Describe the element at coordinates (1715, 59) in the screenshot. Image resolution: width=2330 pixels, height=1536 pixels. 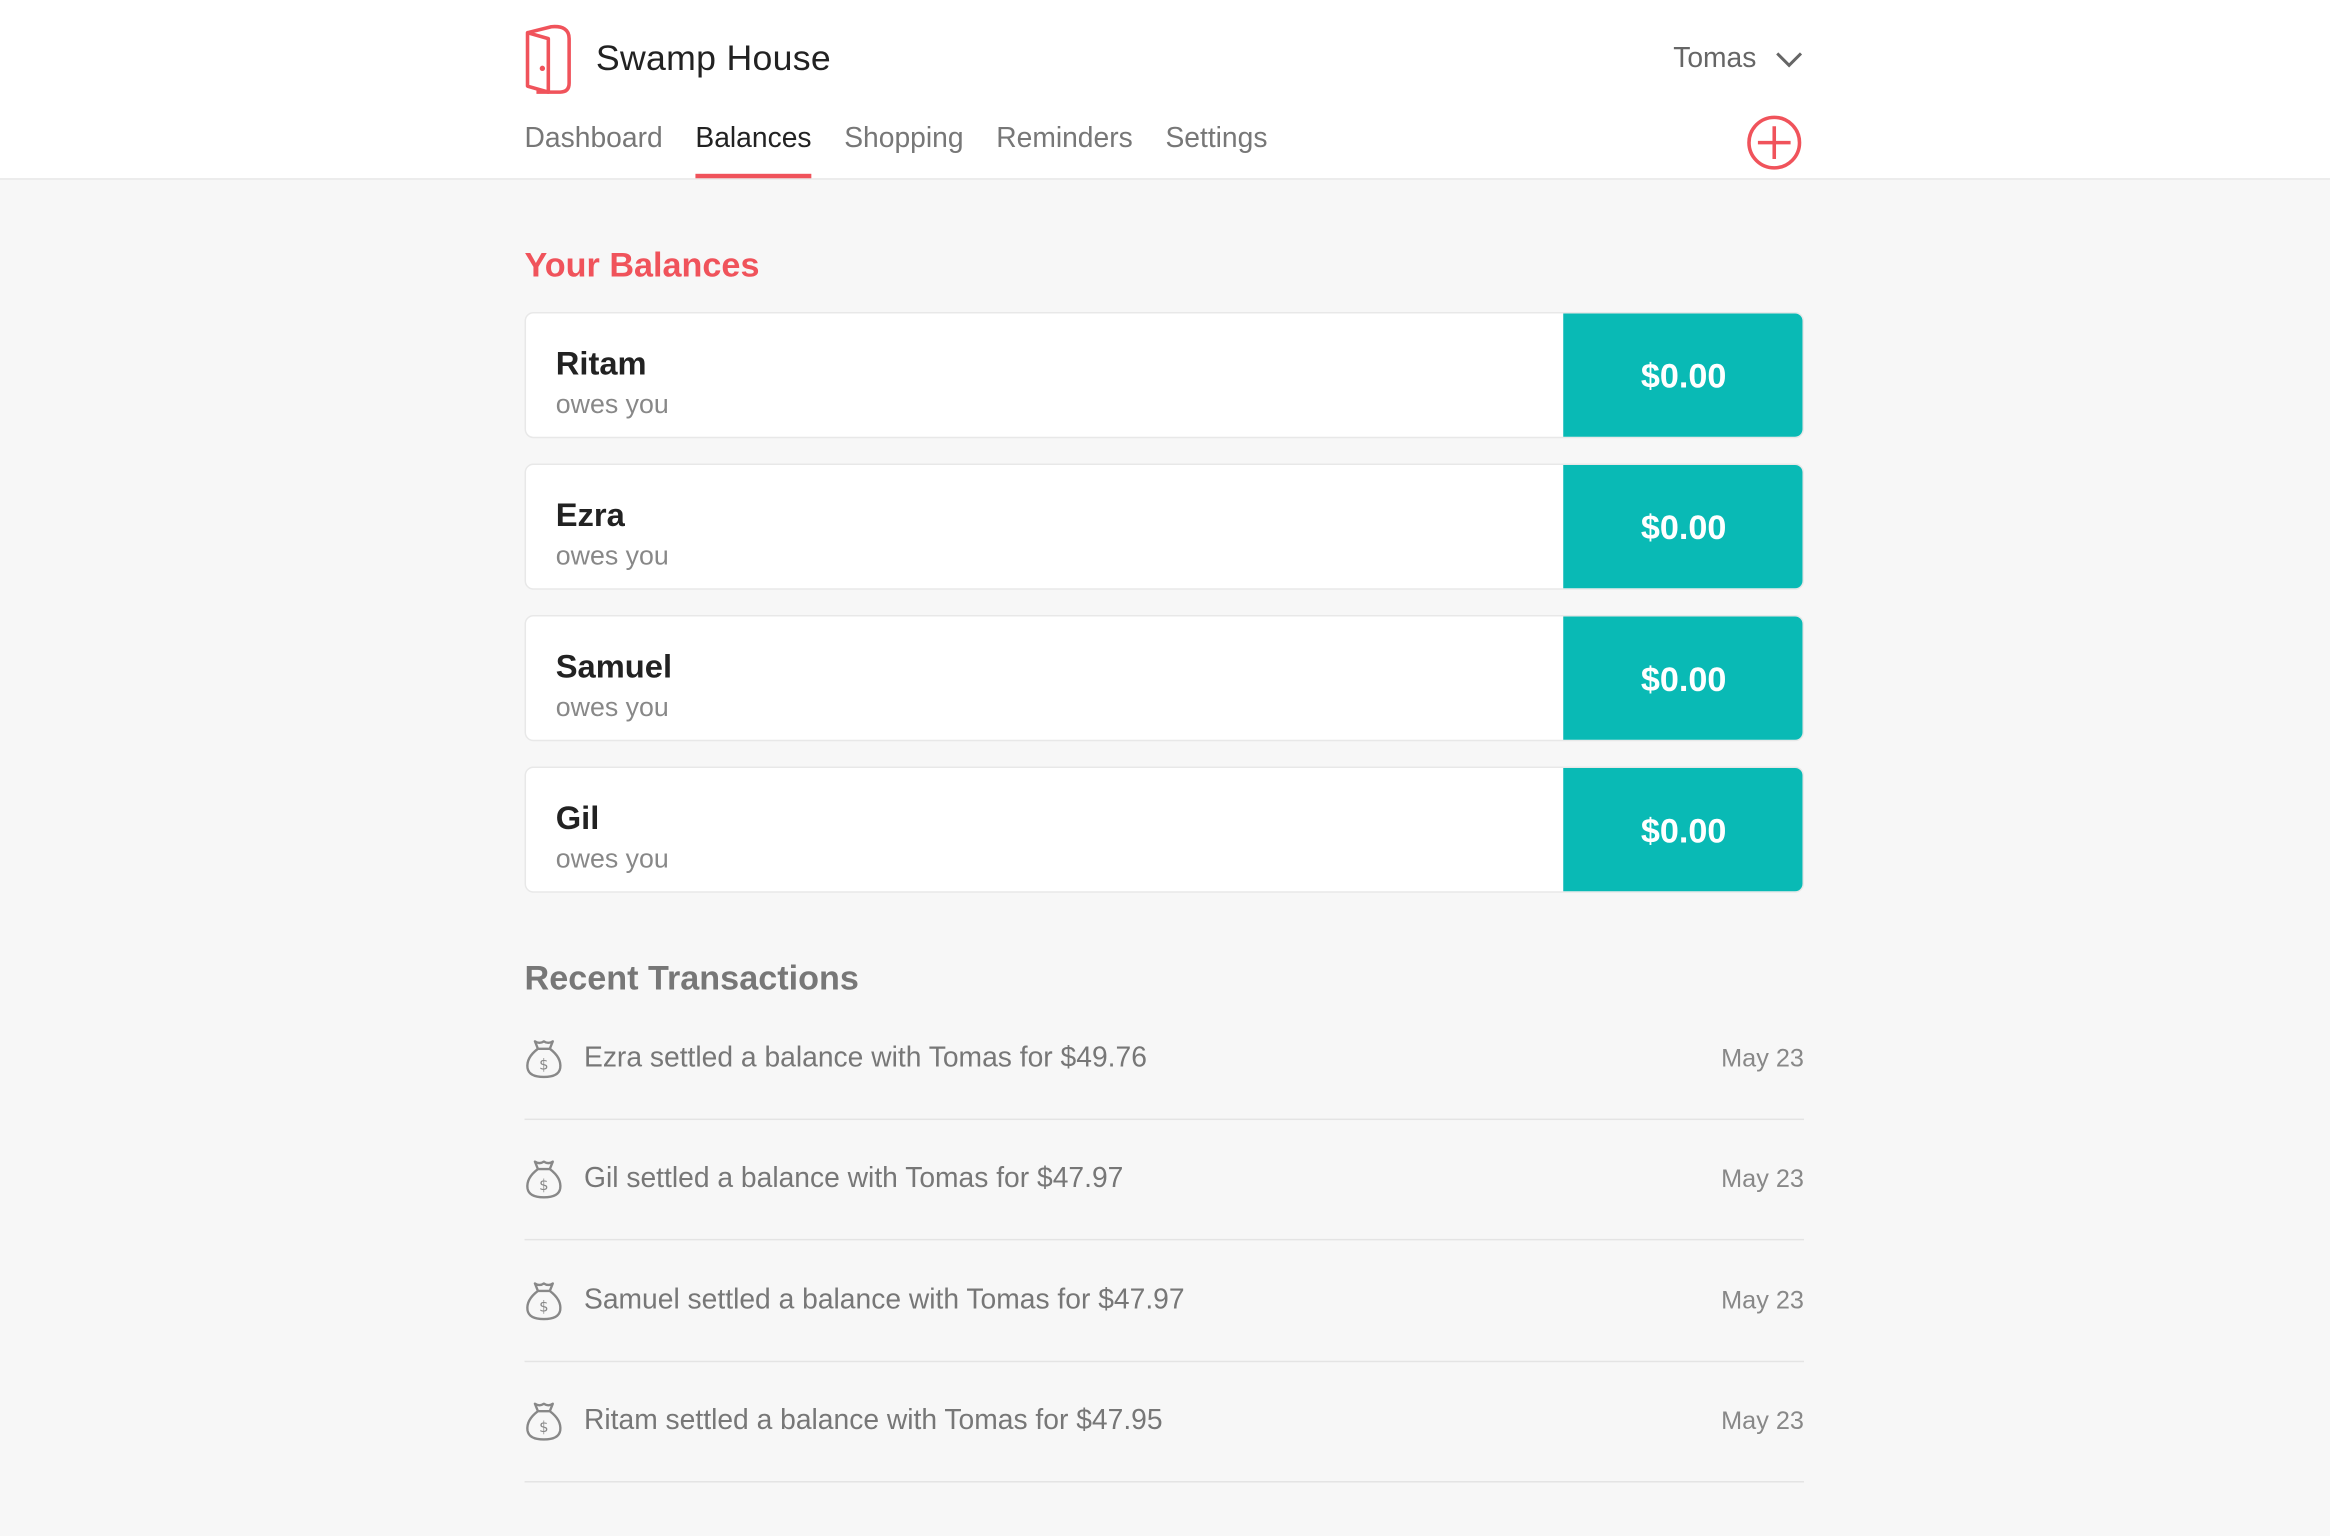
I see `user-name: Tomas` at that location.